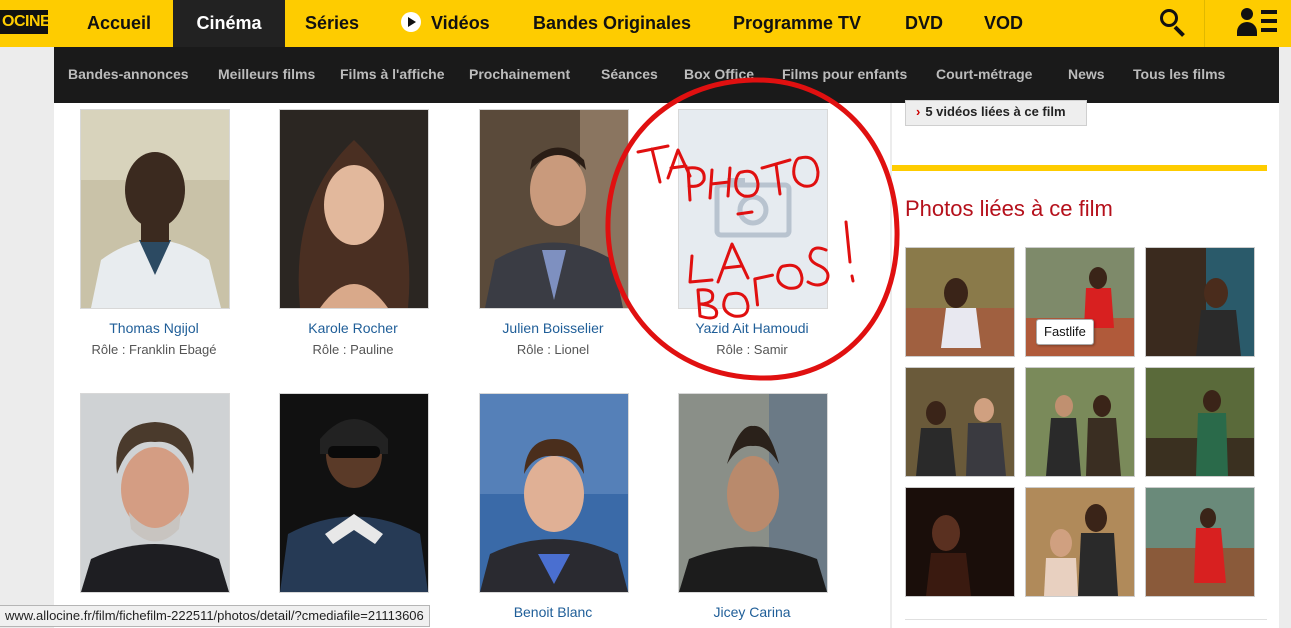 This screenshot has height=628, width=1291. I want to click on cast-photo-karole-rocher, so click(354, 209).